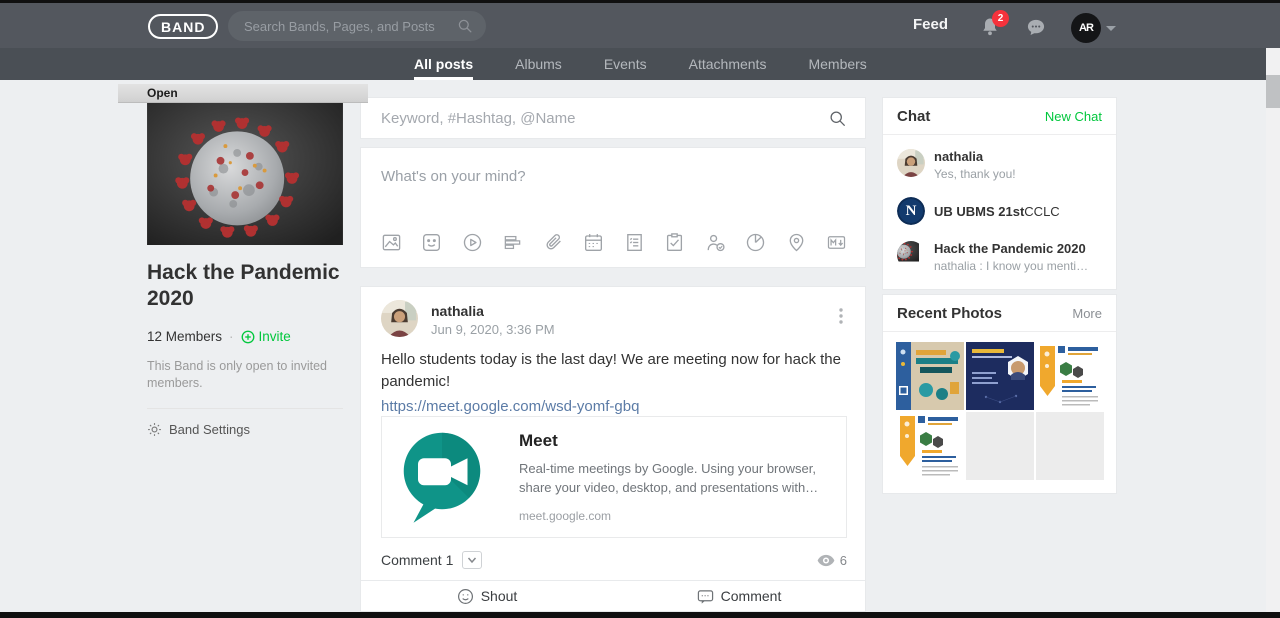 The height and width of the screenshot is (618, 1280). I want to click on comment-expand-button, so click(472, 560).